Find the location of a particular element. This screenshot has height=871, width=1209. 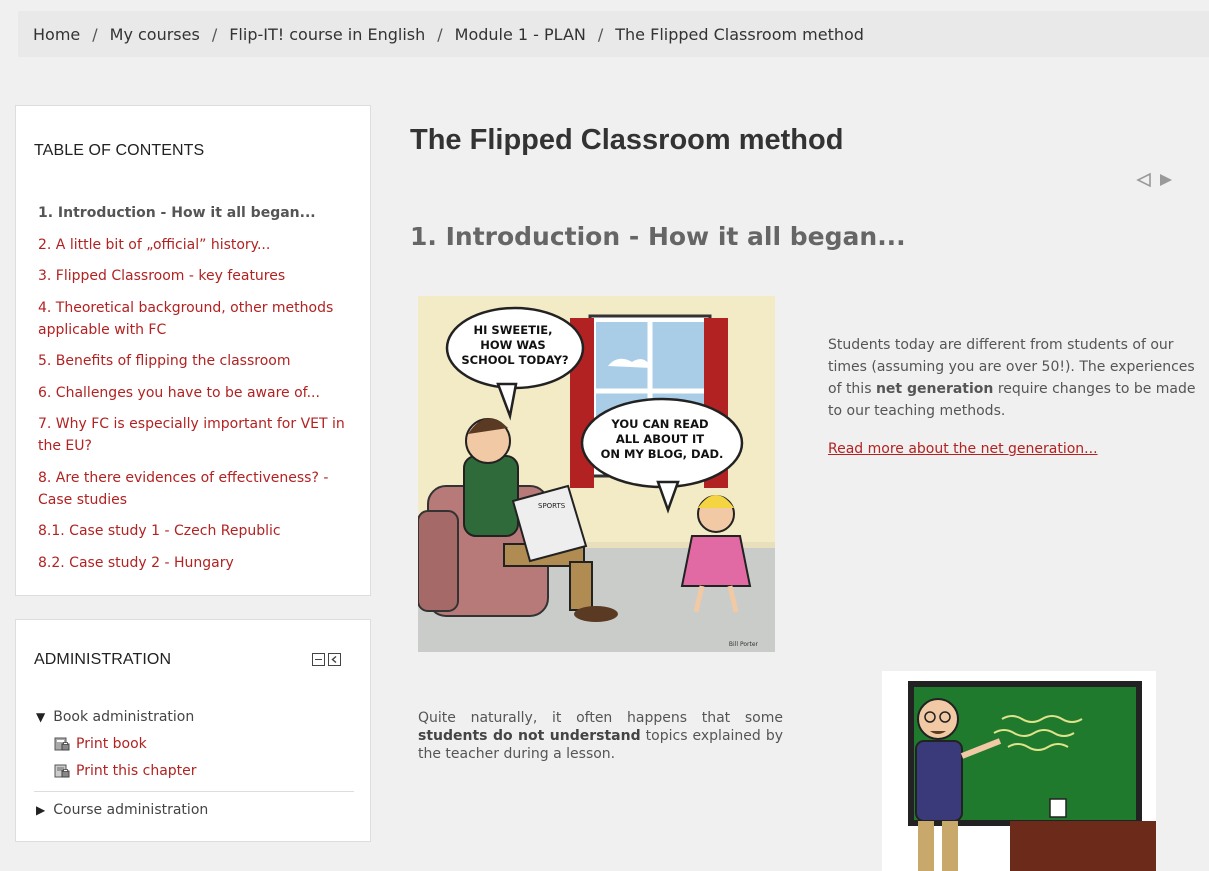

breadcrumb-my-courses: My courses is located at coordinates (155, 34).